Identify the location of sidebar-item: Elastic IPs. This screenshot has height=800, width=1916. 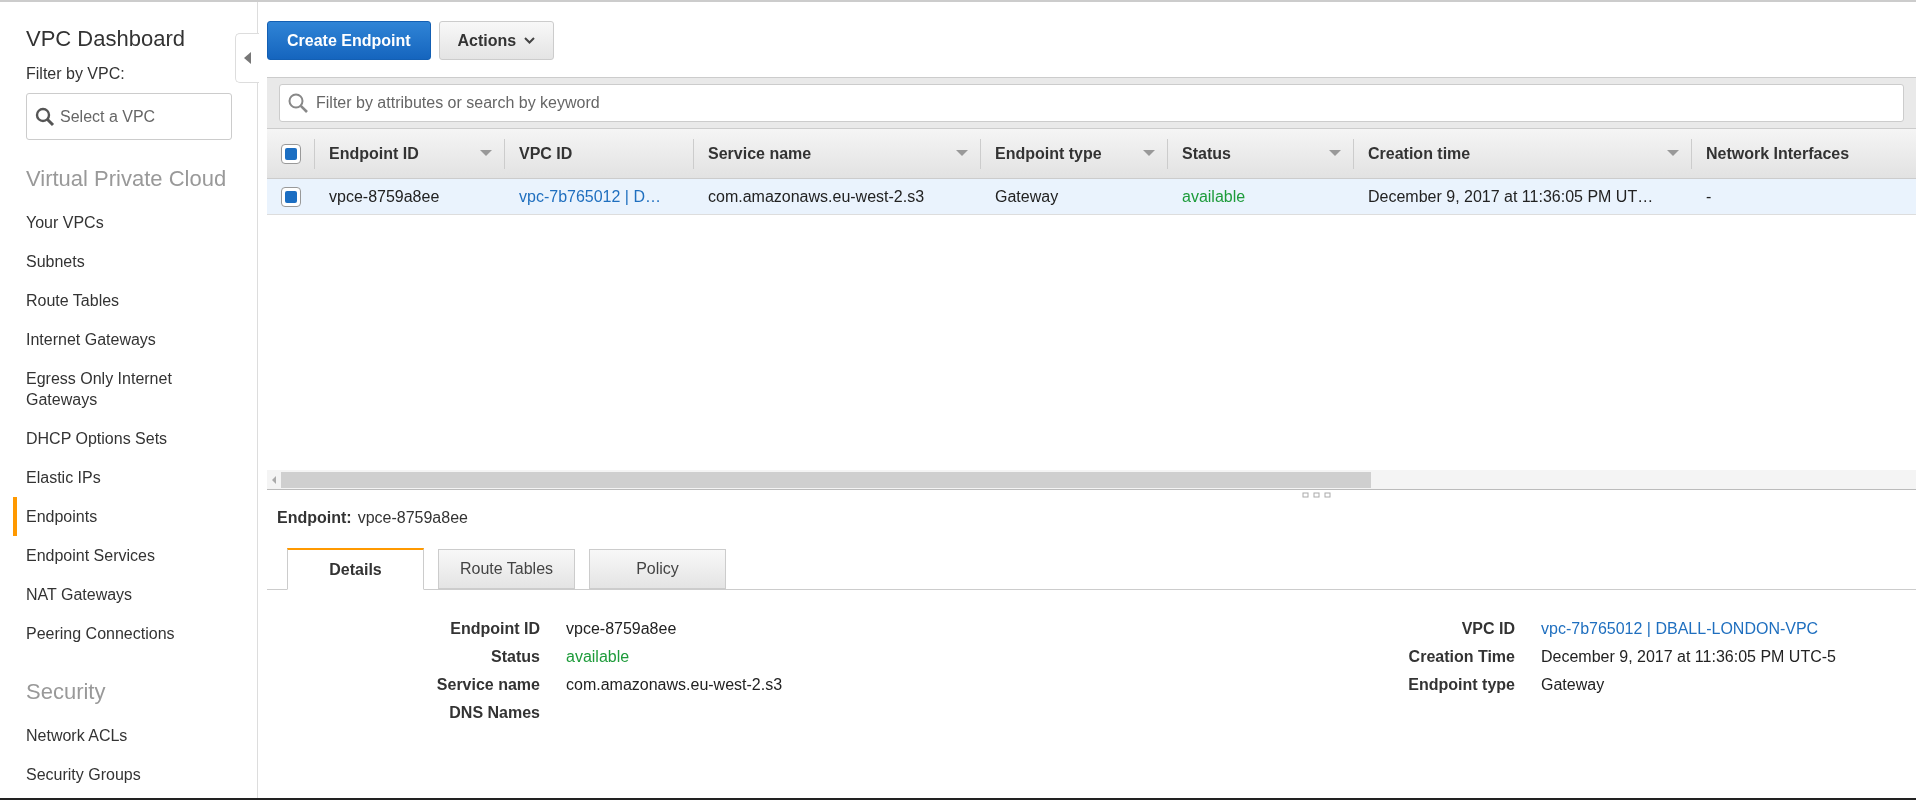
(122, 477).